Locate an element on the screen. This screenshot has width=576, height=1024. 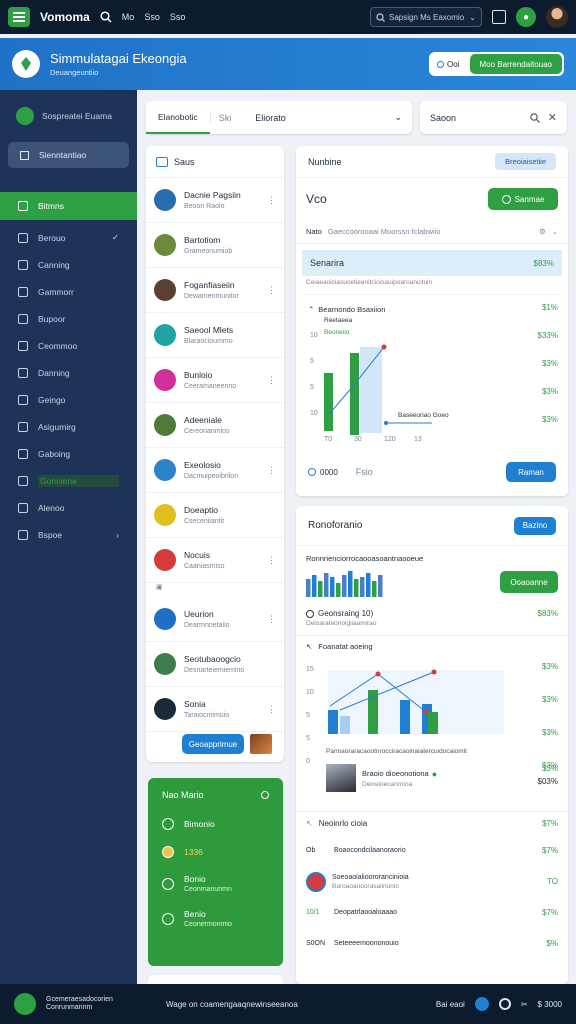
sidebar-item-berouo: Berouo ✓ is located at coordinates (68, 237).